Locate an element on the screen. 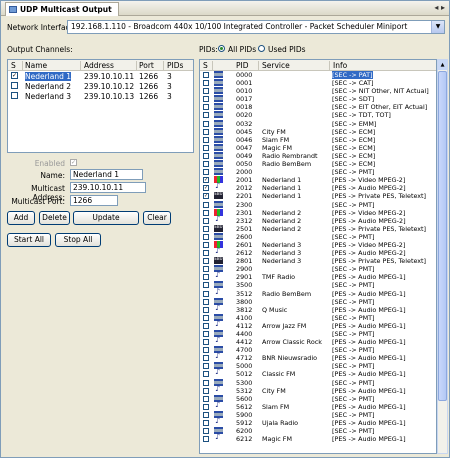 This screenshot has height=458, width=450. clear-button: Clear is located at coordinates (157, 218).